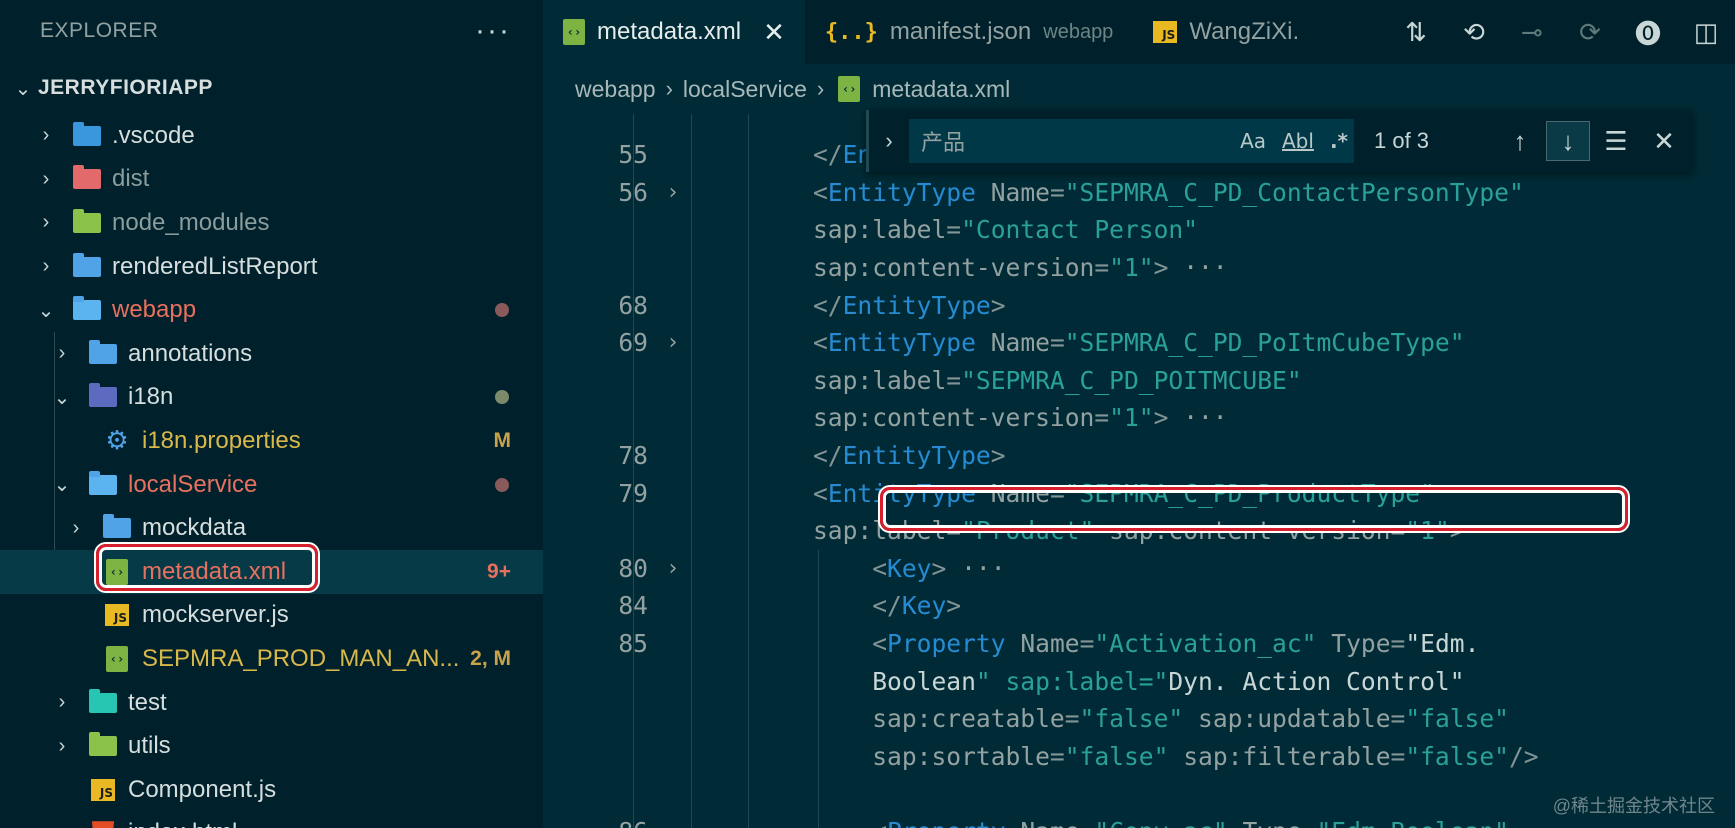 The image size is (1735, 828). I want to click on regex-icon: .*, so click(1339, 141).